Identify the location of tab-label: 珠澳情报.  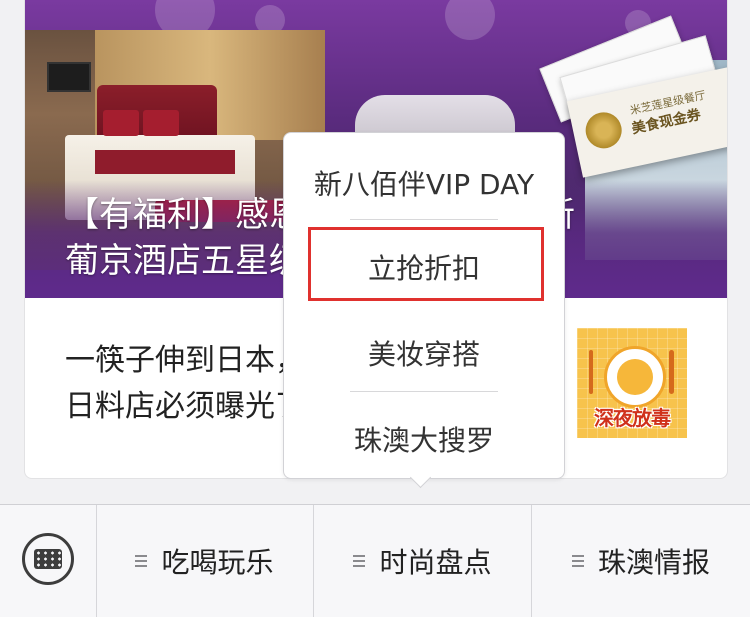
(653, 562).